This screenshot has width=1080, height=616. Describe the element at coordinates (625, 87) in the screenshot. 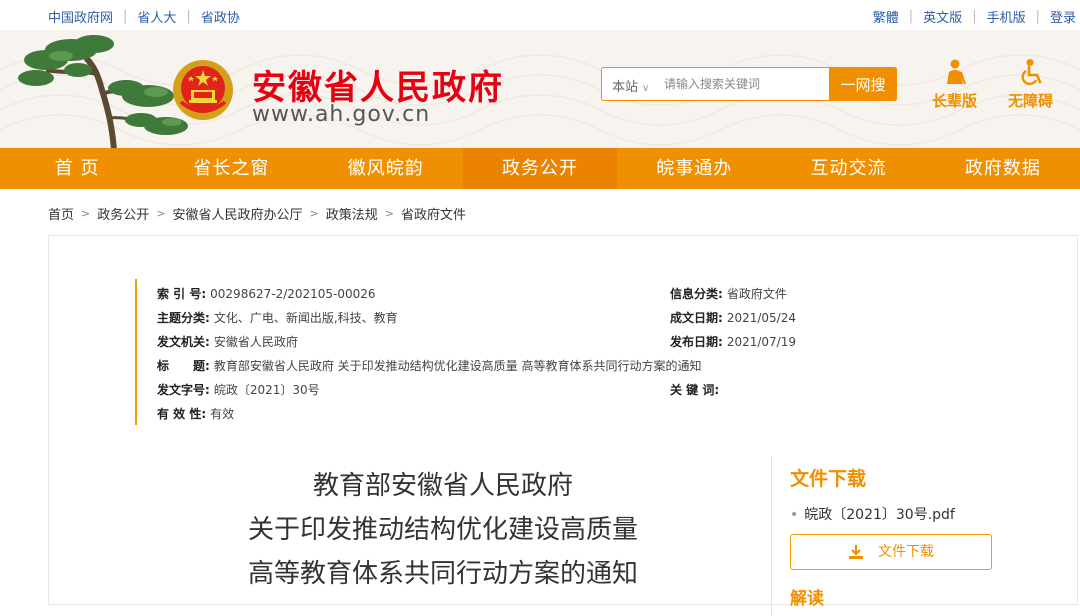

I see `search-scope-label: 本站` at that location.